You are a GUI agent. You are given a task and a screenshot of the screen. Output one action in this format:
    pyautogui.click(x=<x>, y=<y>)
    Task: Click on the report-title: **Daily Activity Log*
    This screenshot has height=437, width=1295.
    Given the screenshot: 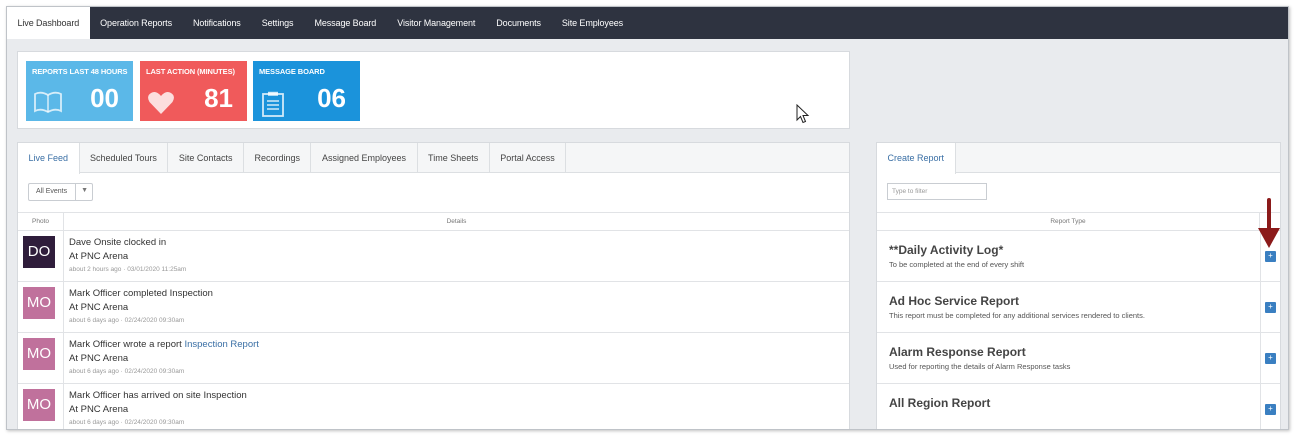 What is the action you would take?
    pyautogui.click(x=946, y=250)
    